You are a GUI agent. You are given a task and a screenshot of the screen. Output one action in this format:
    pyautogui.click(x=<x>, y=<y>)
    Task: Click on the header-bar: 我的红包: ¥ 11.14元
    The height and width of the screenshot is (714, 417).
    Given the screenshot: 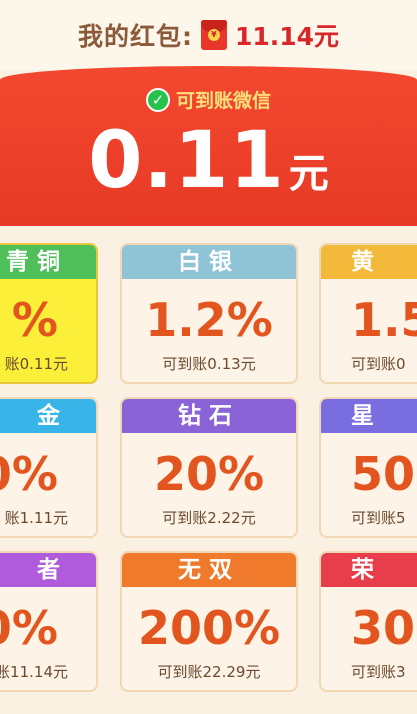 What is the action you would take?
    pyautogui.click(x=208, y=35)
    